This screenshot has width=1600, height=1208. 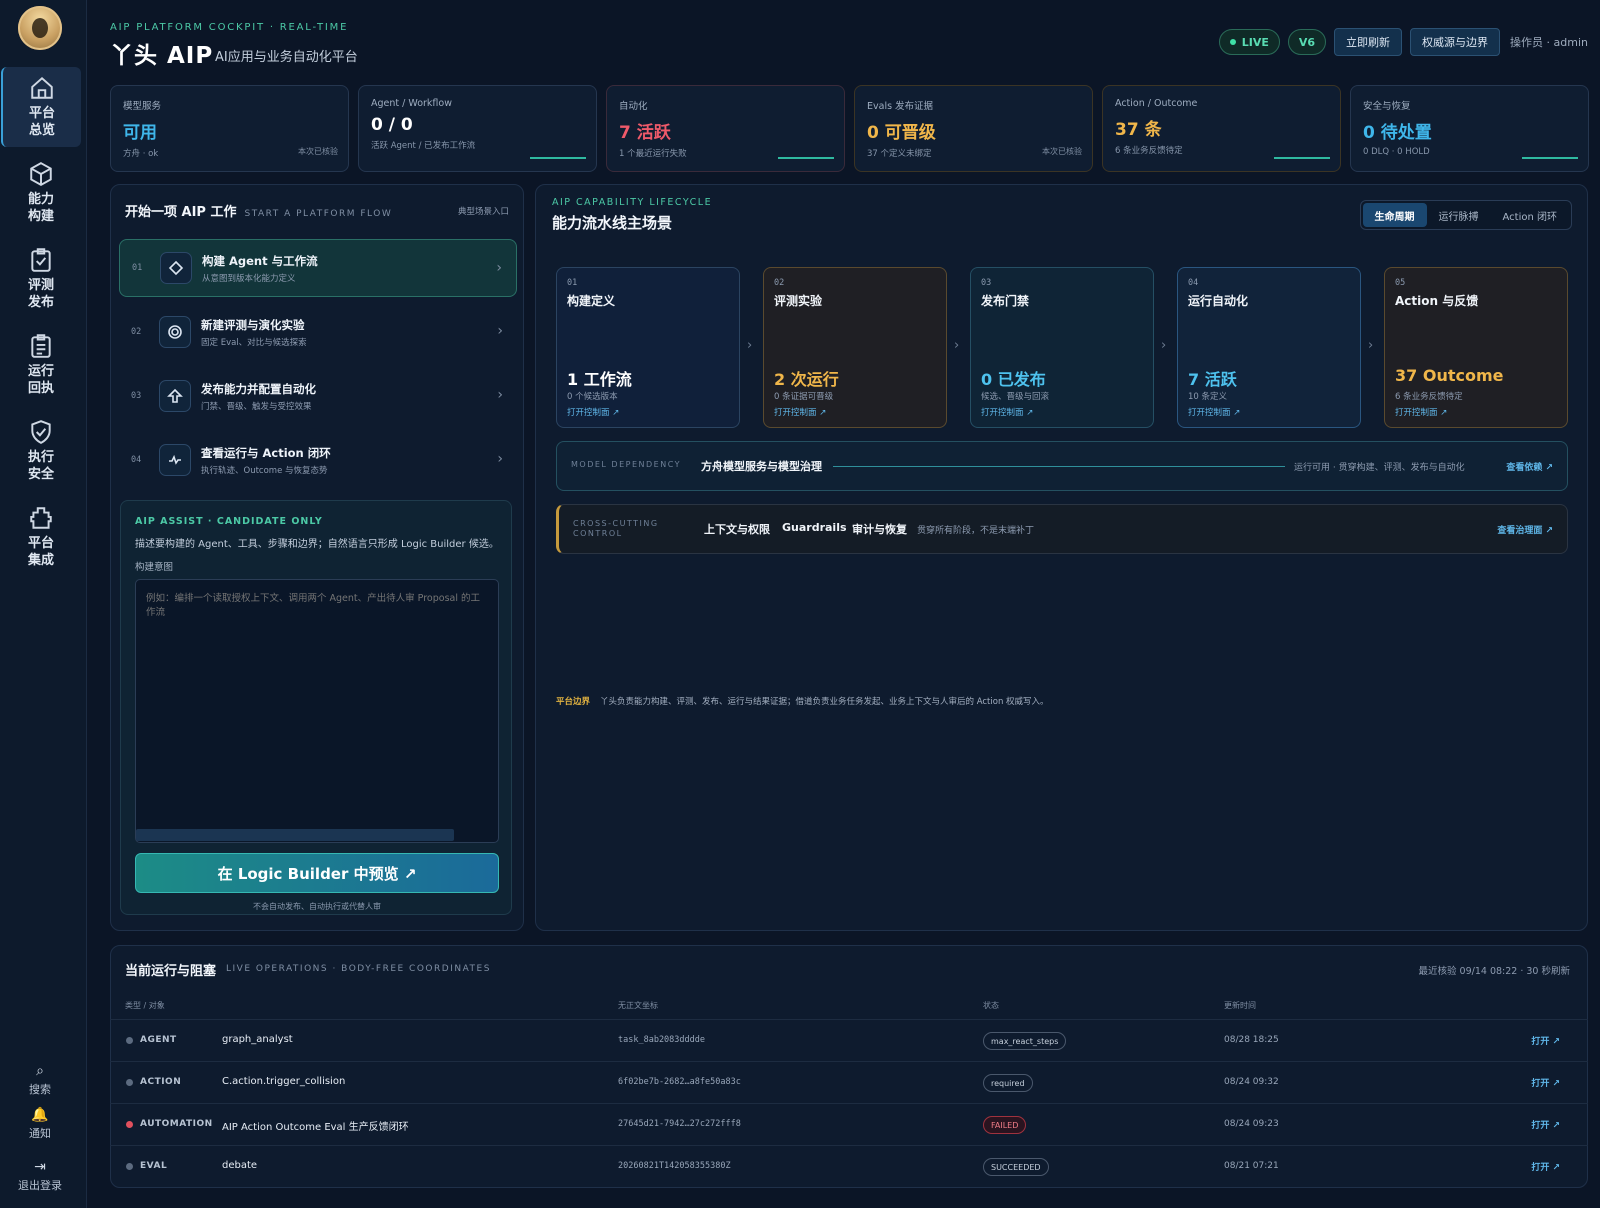 I want to click on sidebar-item-integration: 平台集成, so click(x=41, y=537).